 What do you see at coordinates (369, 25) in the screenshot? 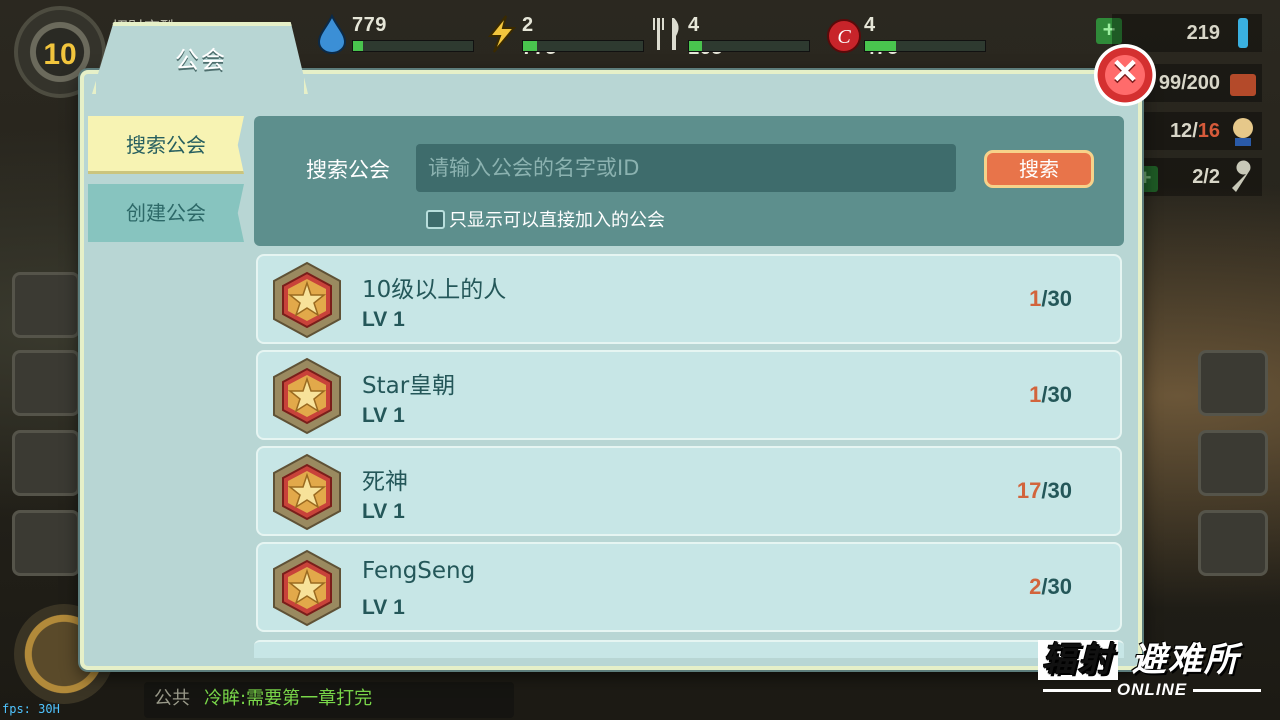
I see `water-value: 779` at bounding box center [369, 25].